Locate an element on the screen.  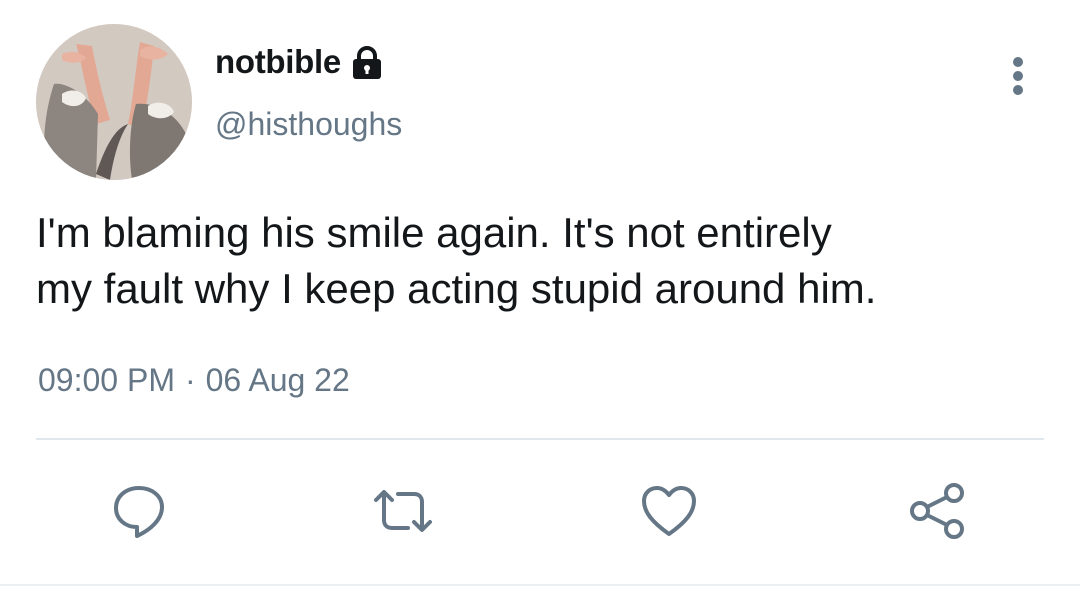
avatar-photo-icon is located at coordinates (114, 102).